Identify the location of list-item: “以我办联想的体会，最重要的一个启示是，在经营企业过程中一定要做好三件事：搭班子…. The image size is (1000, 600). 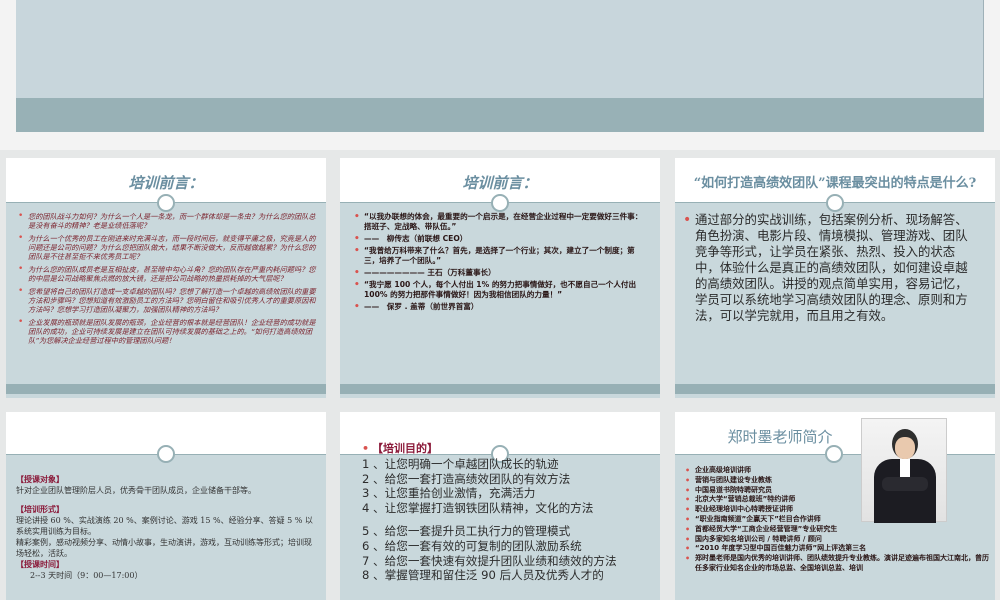
(501, 222).